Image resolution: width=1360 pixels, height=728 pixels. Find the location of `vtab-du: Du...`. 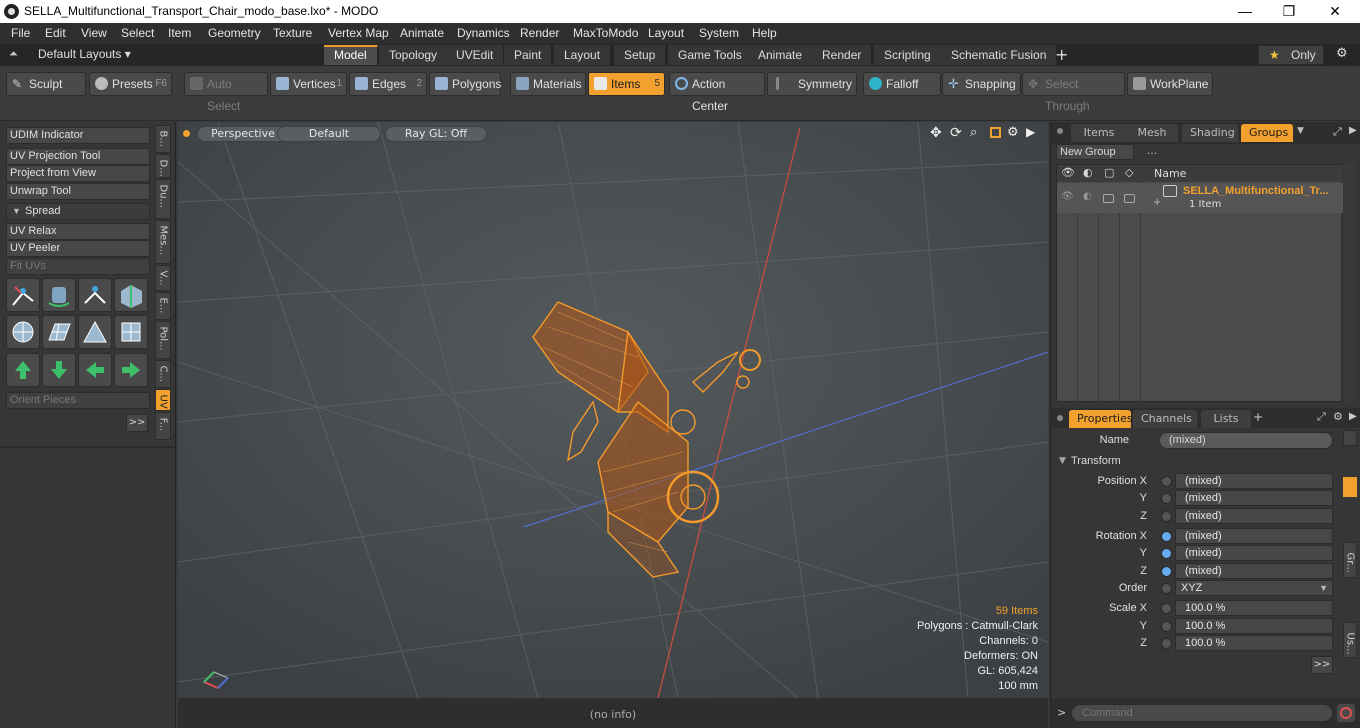

vtab-du: Du... is located at coordinates (163, 199).